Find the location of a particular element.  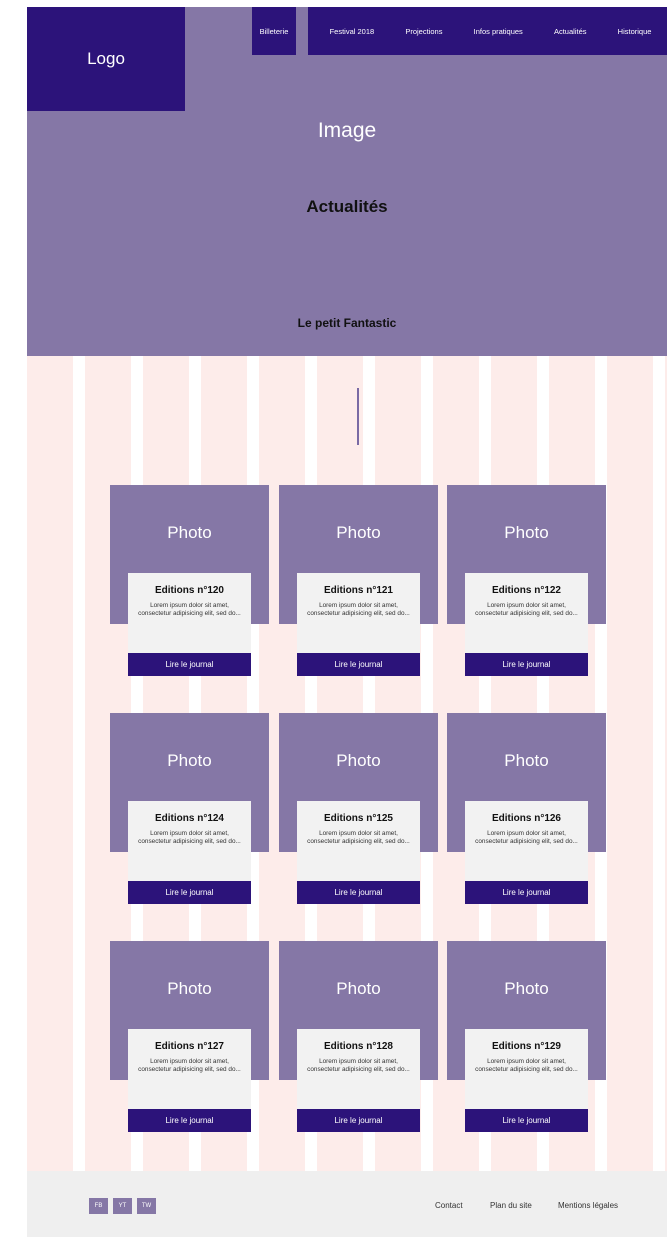

card-title: Editions n°122 is located at coordinates (526, 590).